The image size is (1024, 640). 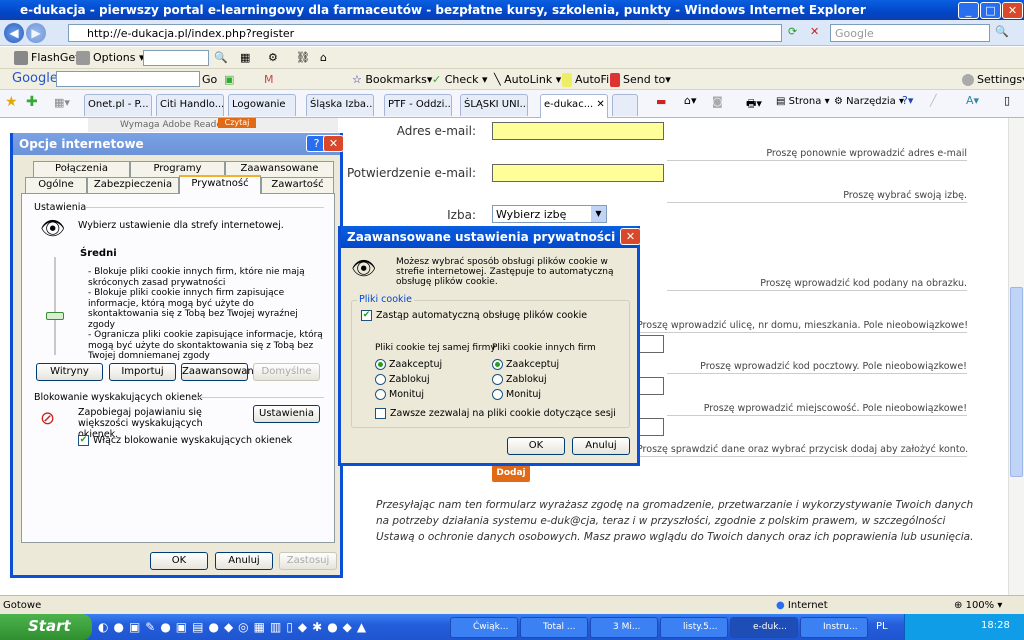 What do you see at coordinates (549, 214) in the screenshot?
I see `izba-select: Wybierz izbę ▼` at bounding box center [549, 214].